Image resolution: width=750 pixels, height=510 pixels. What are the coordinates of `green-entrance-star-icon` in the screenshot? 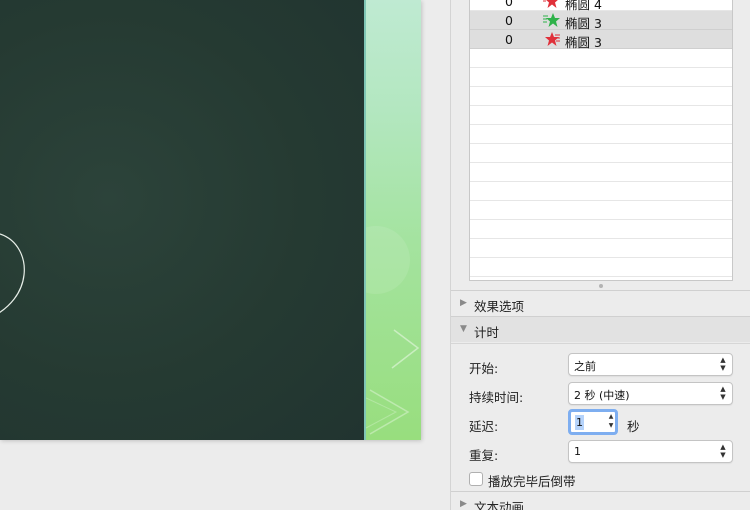 It's located at (551, 20).